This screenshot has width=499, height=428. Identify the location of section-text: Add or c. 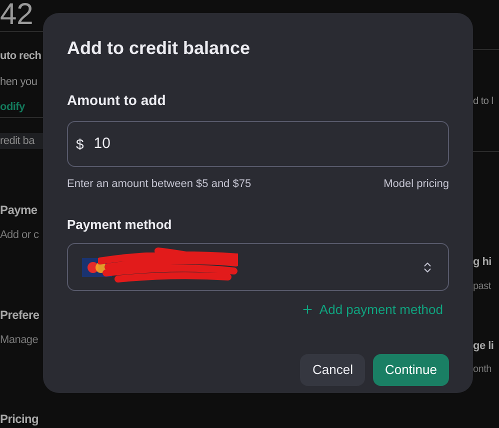
(20, 235).